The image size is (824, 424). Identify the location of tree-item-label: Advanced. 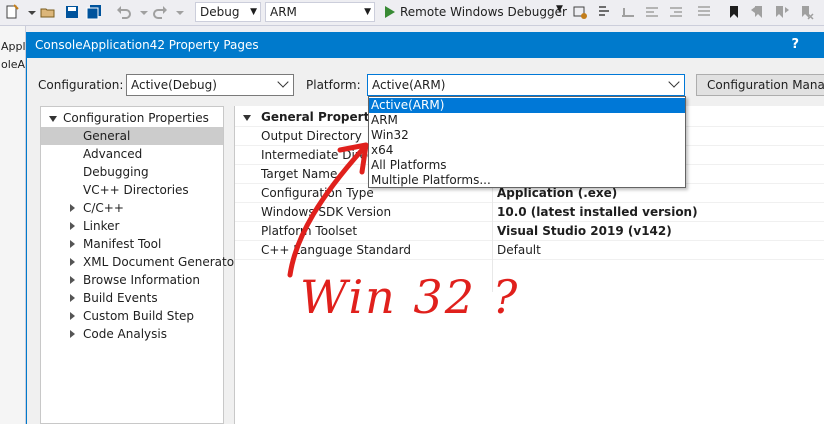
(113, 154).